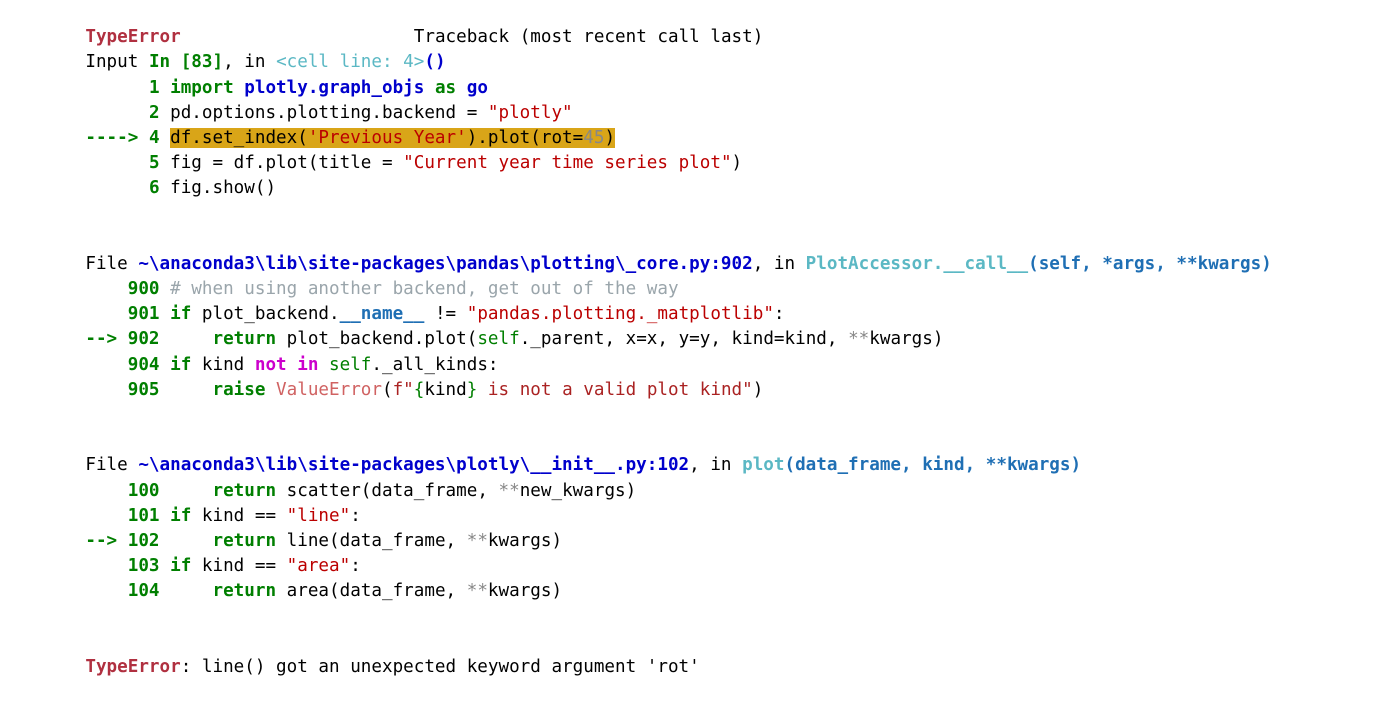  I want to click on frame2-function-name: PlotAccessor.__call__, so click(917, 263).